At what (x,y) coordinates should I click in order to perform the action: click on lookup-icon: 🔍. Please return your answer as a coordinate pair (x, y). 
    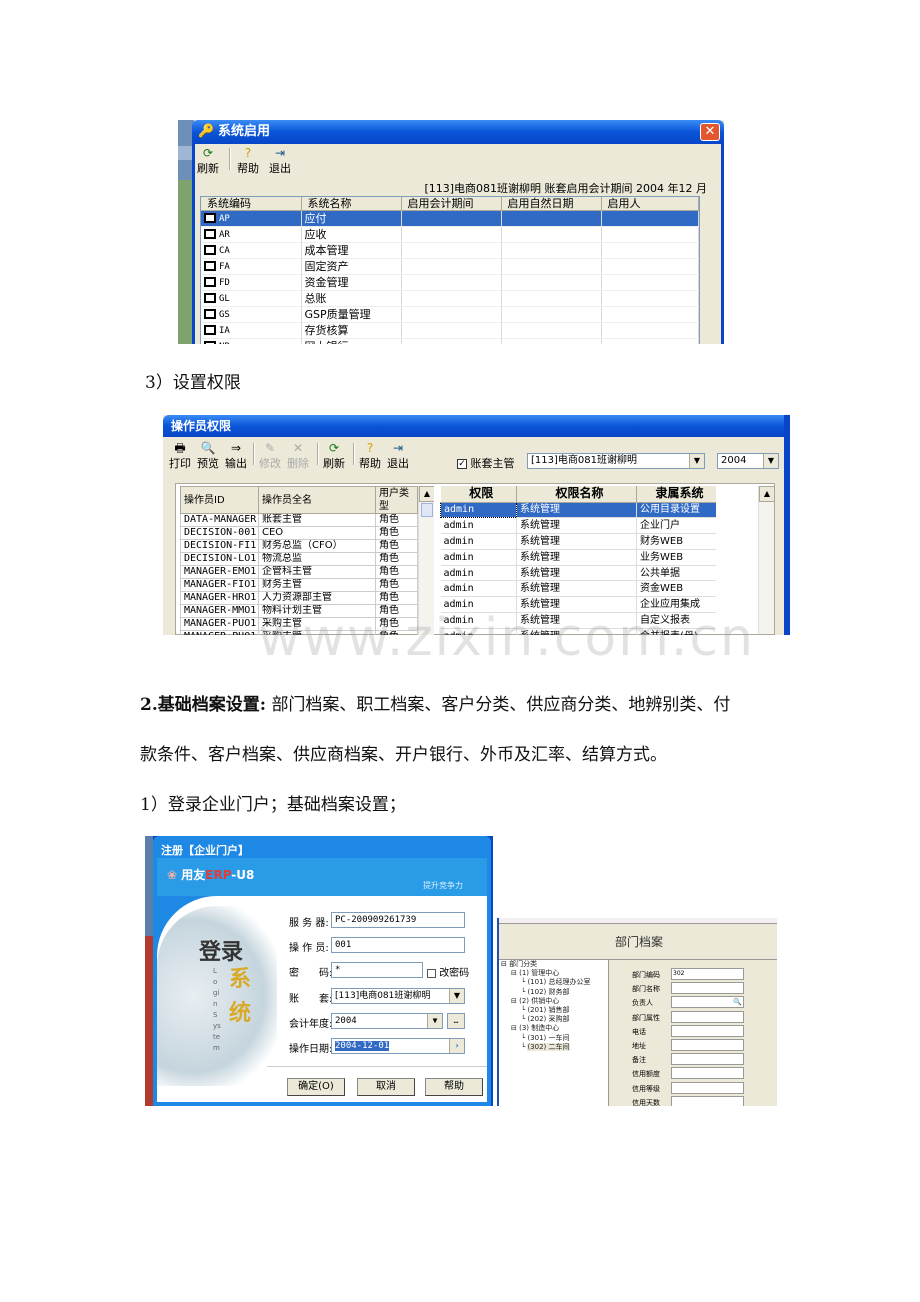
    Looking at the image, I should click on (737, 1002).